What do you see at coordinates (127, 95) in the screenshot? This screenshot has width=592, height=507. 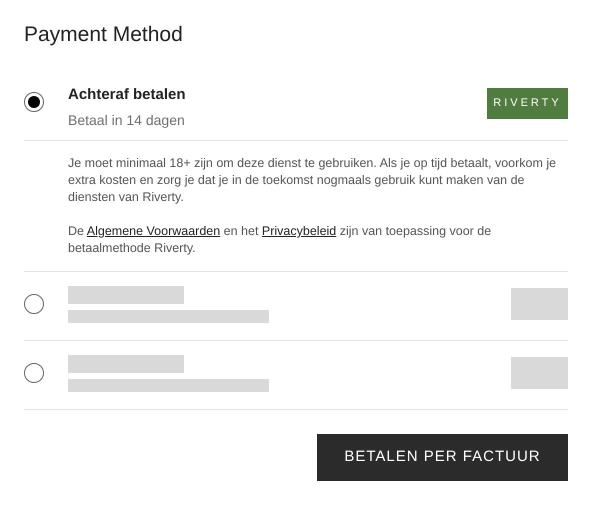 I see `method-name: Achteraf betalen` at bounding box center [127, 95].